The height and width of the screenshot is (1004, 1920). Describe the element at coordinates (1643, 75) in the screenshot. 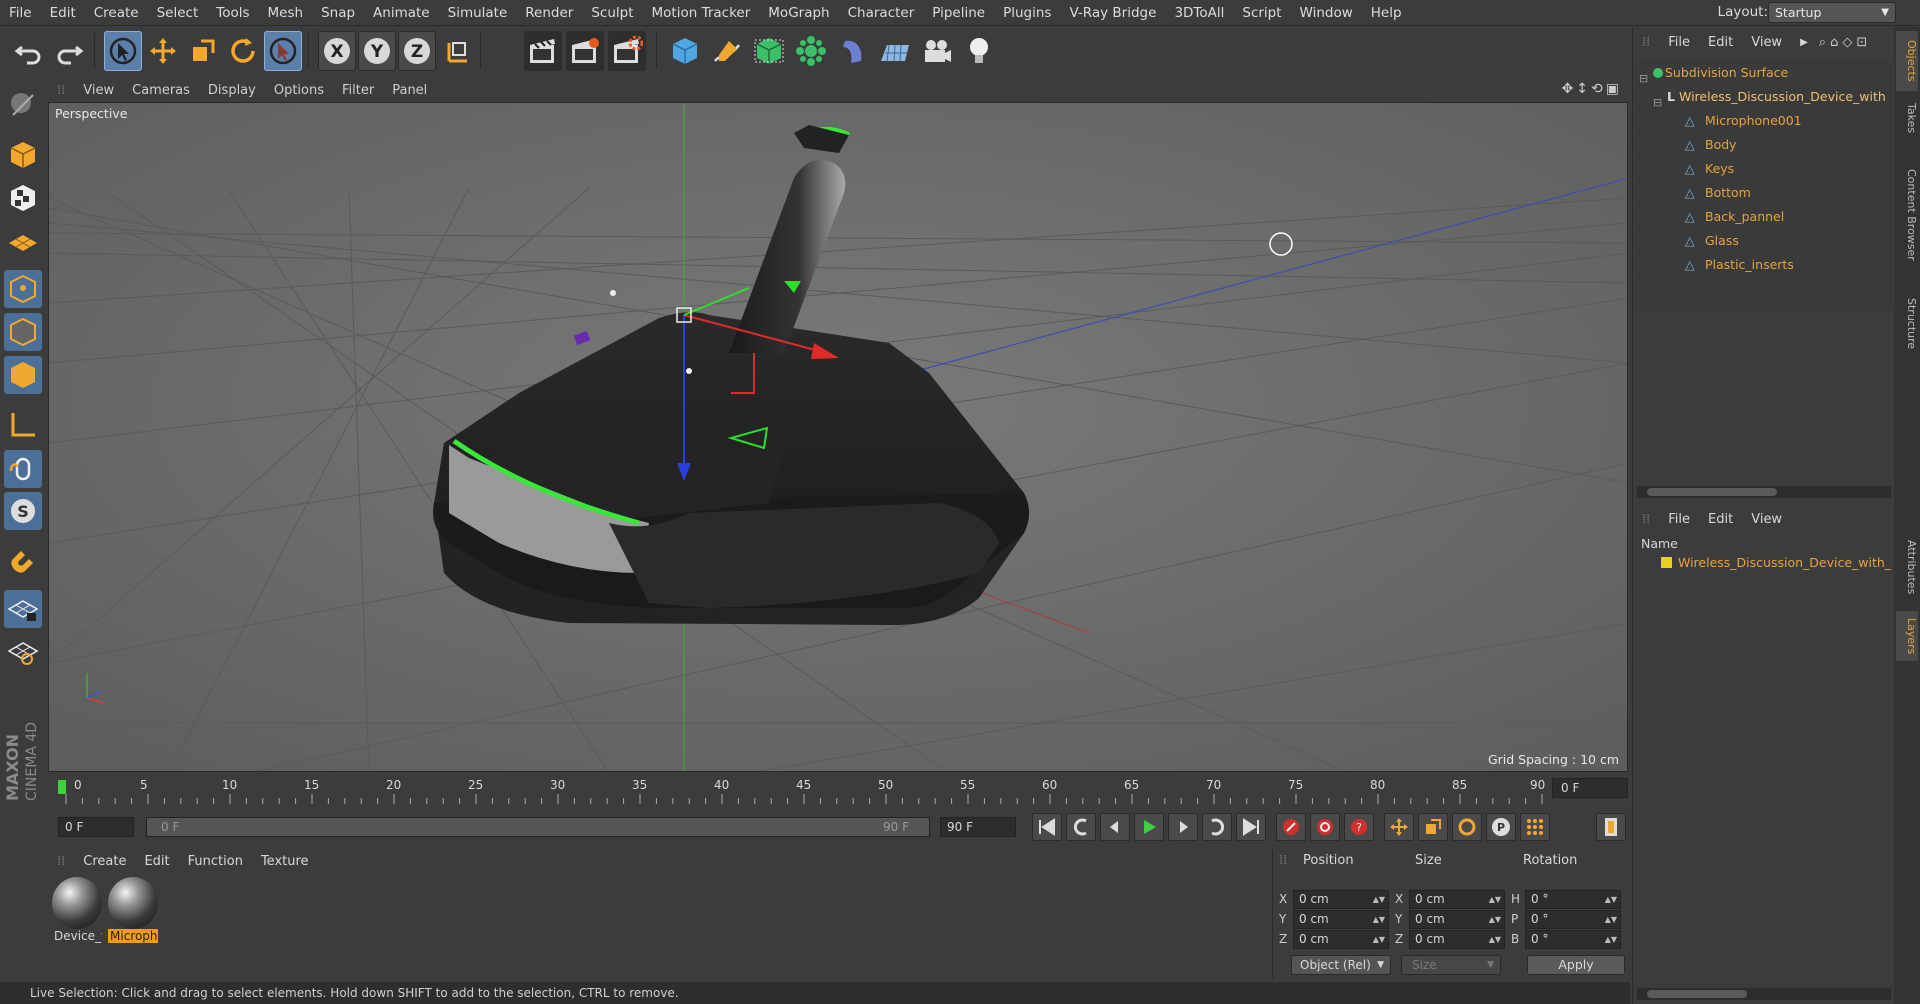

I see `collapse-icon: ⊟` at that location.